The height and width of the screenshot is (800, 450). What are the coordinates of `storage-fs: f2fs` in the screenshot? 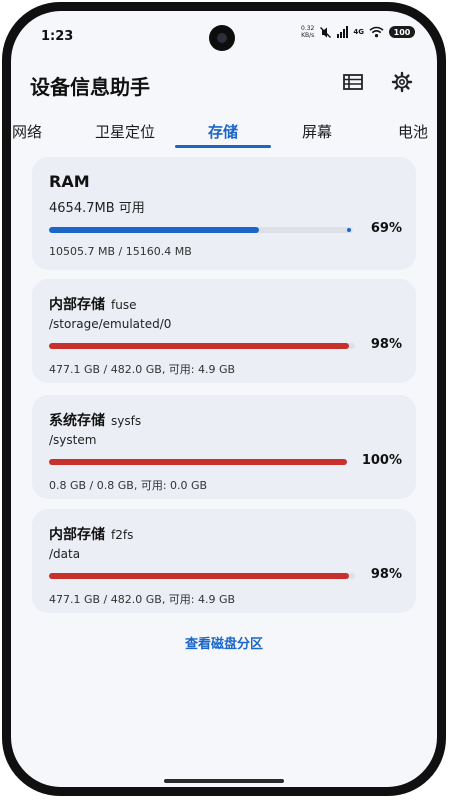 It's located at (122, 535).